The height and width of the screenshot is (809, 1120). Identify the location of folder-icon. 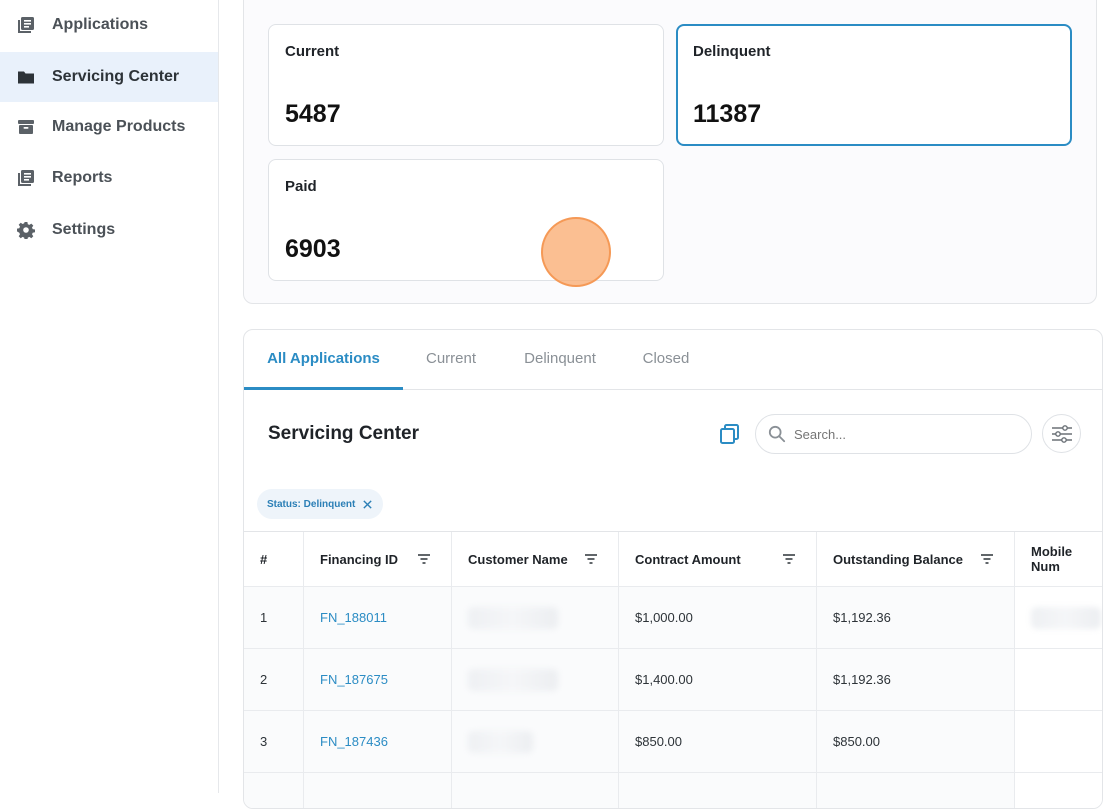
(26, 77).